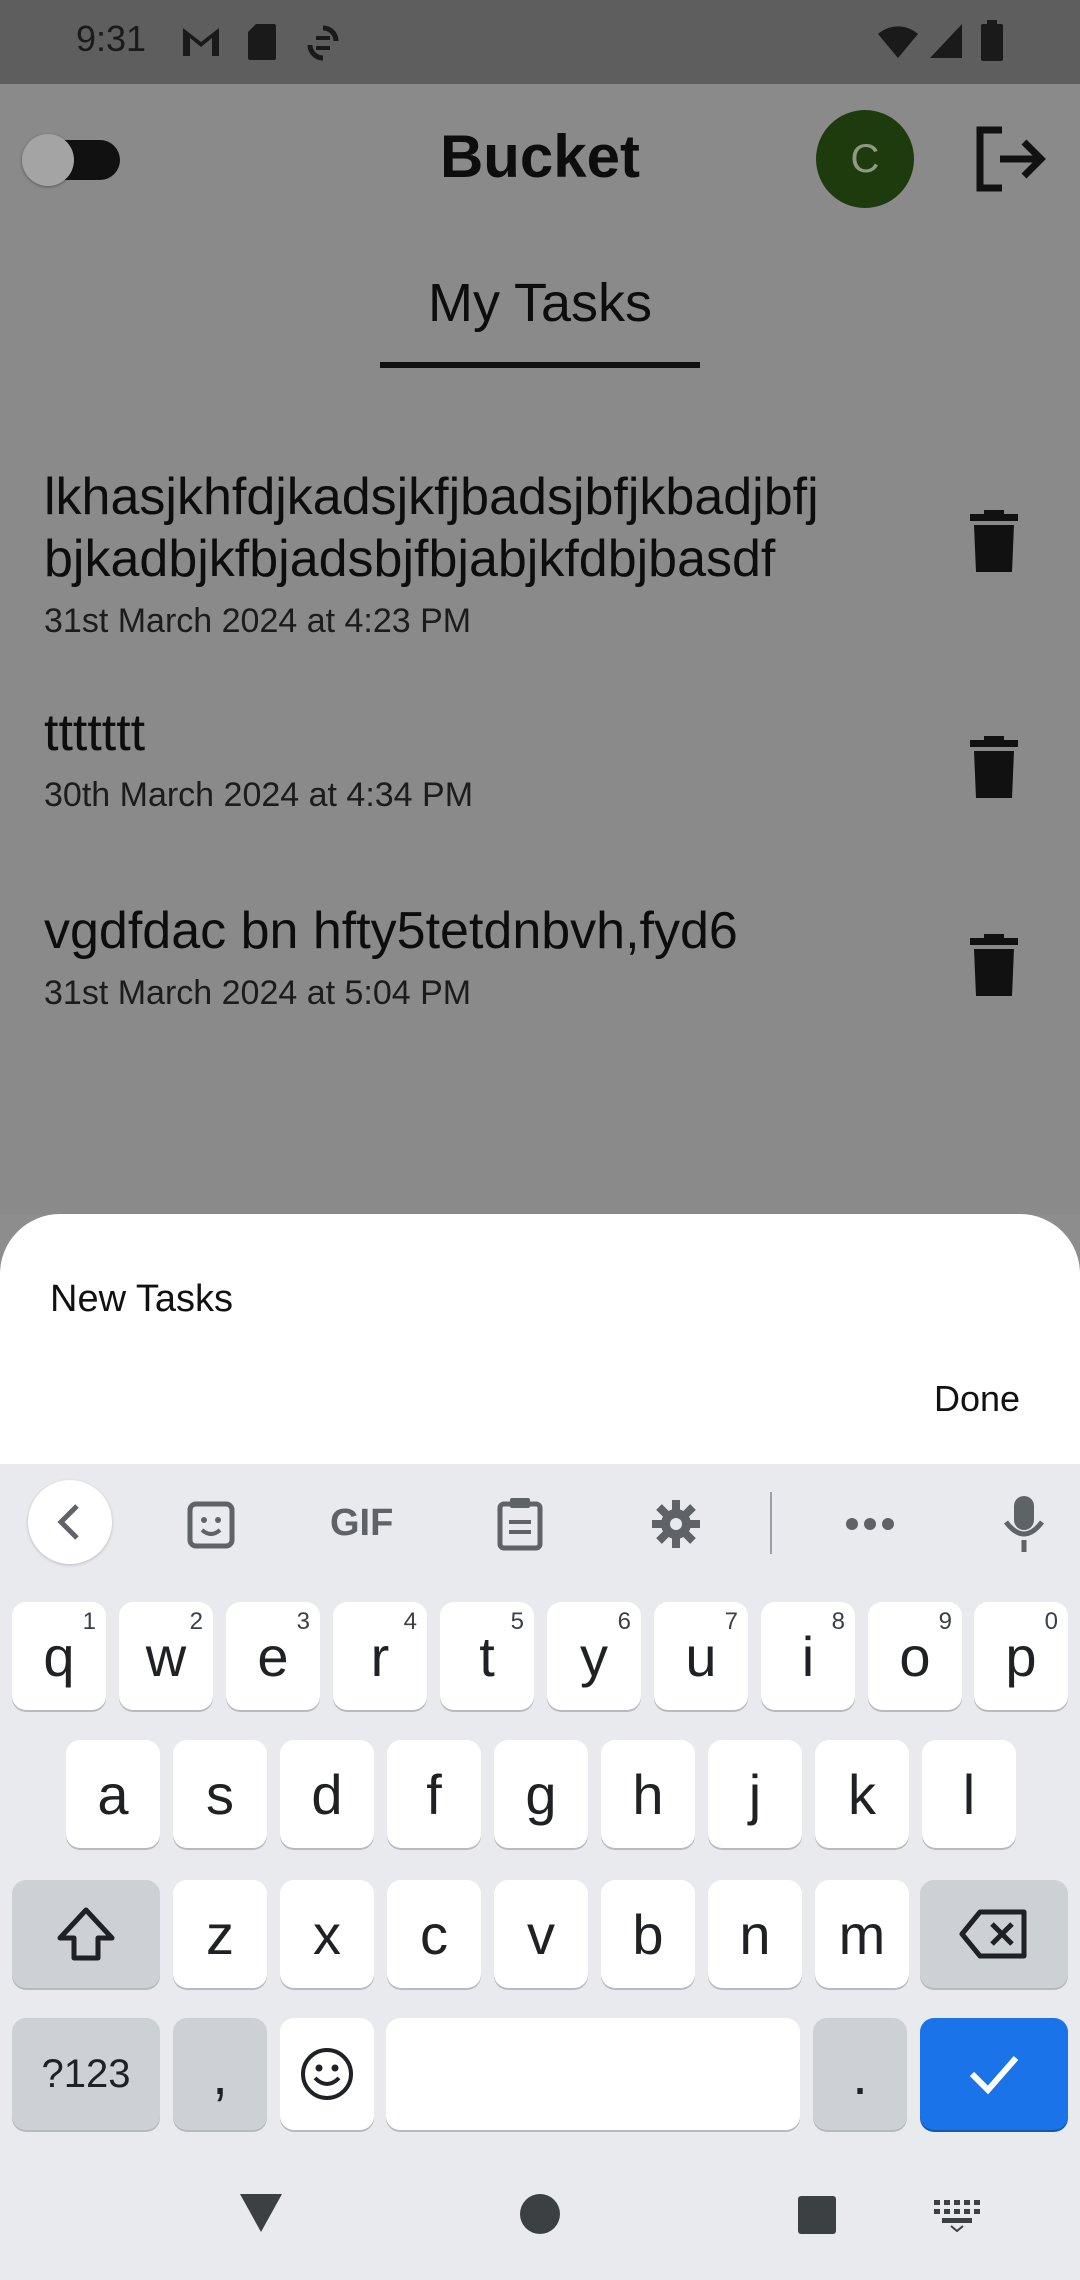  What do you see at coordinates (540, 303) in the screenshot?
I see `tab-my-tasks: My Tasks` at bounding box center [540, 303].